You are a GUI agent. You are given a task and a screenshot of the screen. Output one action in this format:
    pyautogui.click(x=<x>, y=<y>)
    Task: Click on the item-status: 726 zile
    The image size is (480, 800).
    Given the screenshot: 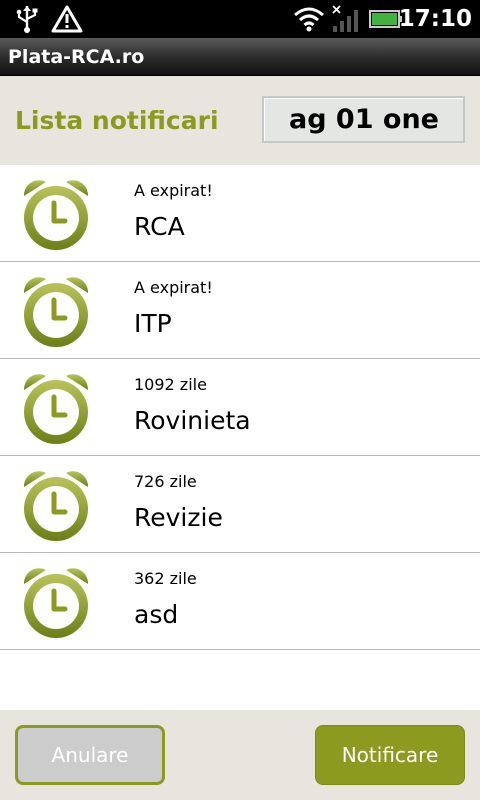 What is the action you would take?
    pyautogui.click(x=165, y=481)
    